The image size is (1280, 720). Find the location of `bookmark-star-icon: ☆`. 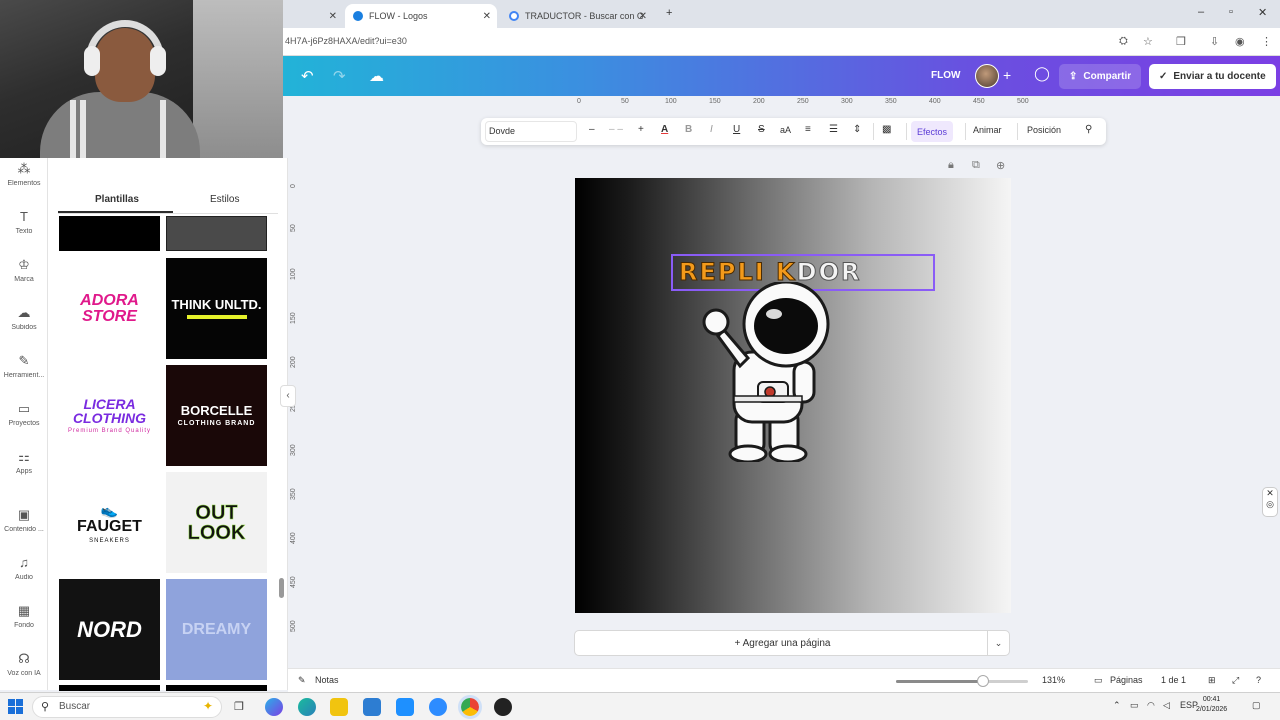

bookmark-star-icon: ☆ is located at coordinates (1148, 41).